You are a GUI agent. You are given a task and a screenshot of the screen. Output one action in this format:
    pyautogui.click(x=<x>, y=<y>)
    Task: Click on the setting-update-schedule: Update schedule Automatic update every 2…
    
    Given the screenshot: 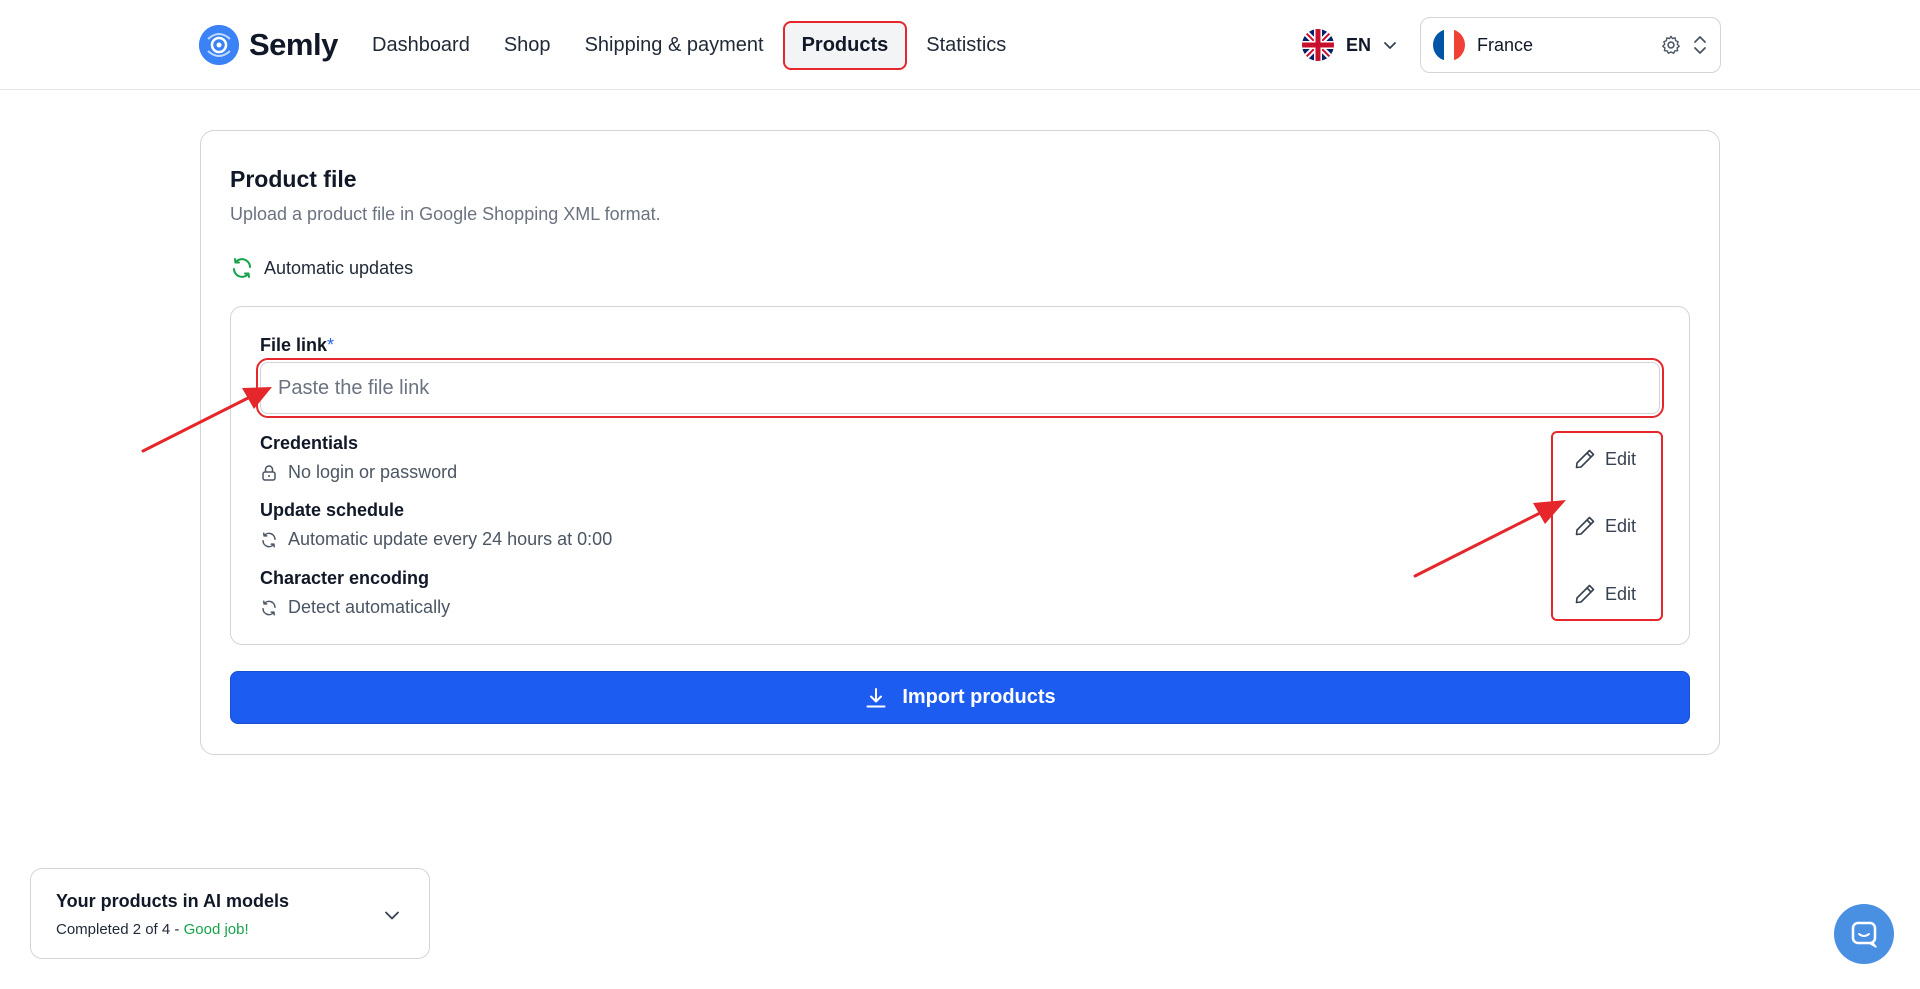 What is the action you would take?
    pyautogui.click(x=436, y=525)
    